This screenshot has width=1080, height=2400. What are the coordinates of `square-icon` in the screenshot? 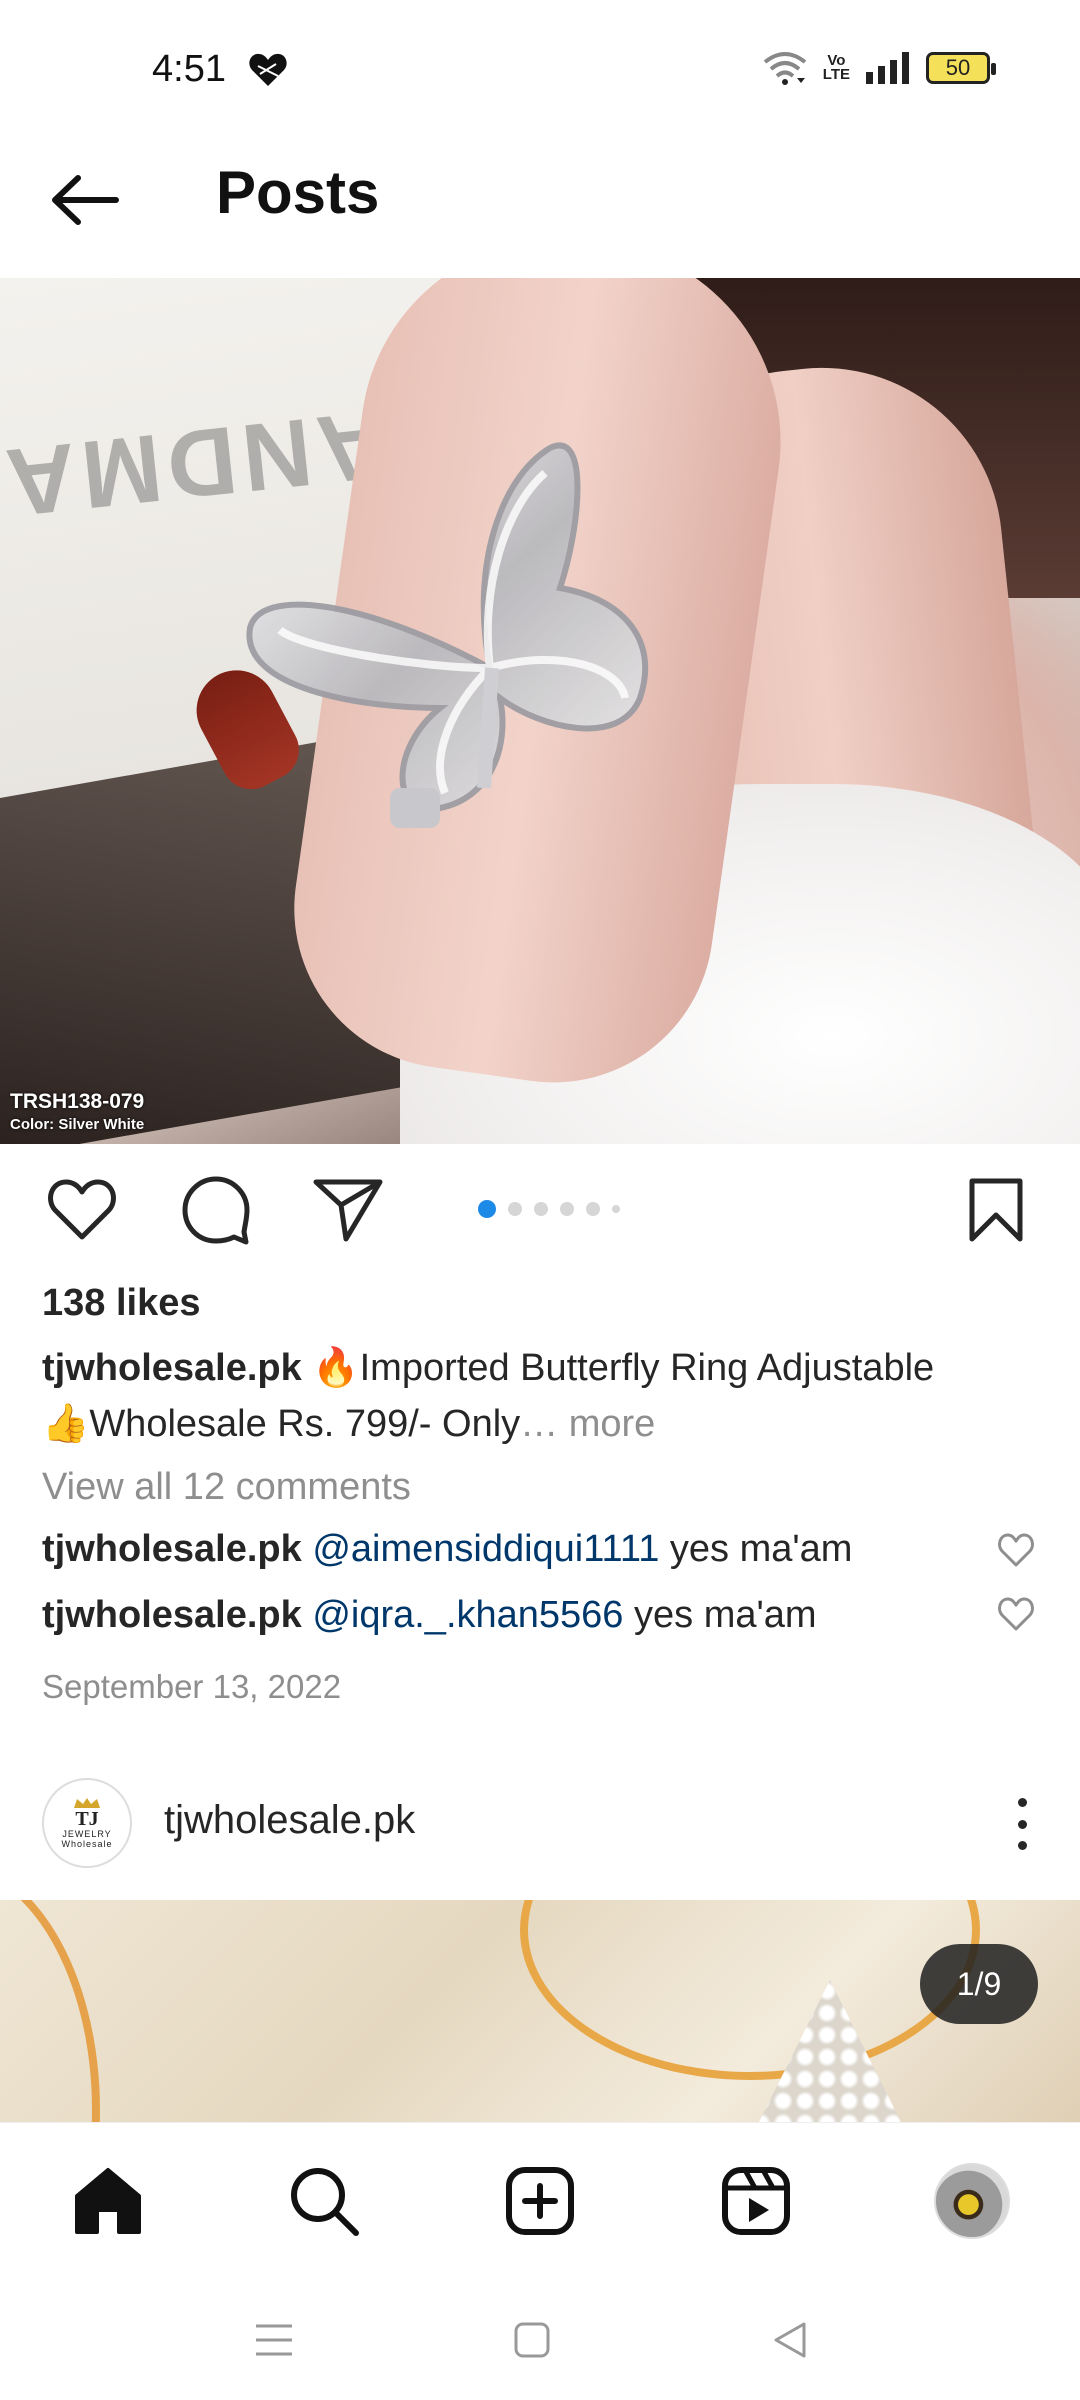 It's located at (532, 2340).